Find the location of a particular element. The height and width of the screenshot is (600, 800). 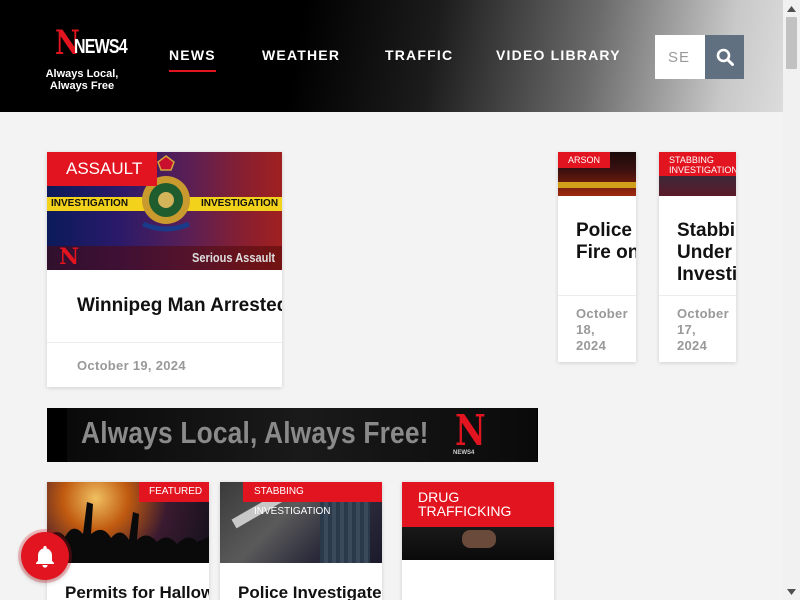

image-stripe is located at coordinates (597, 185).